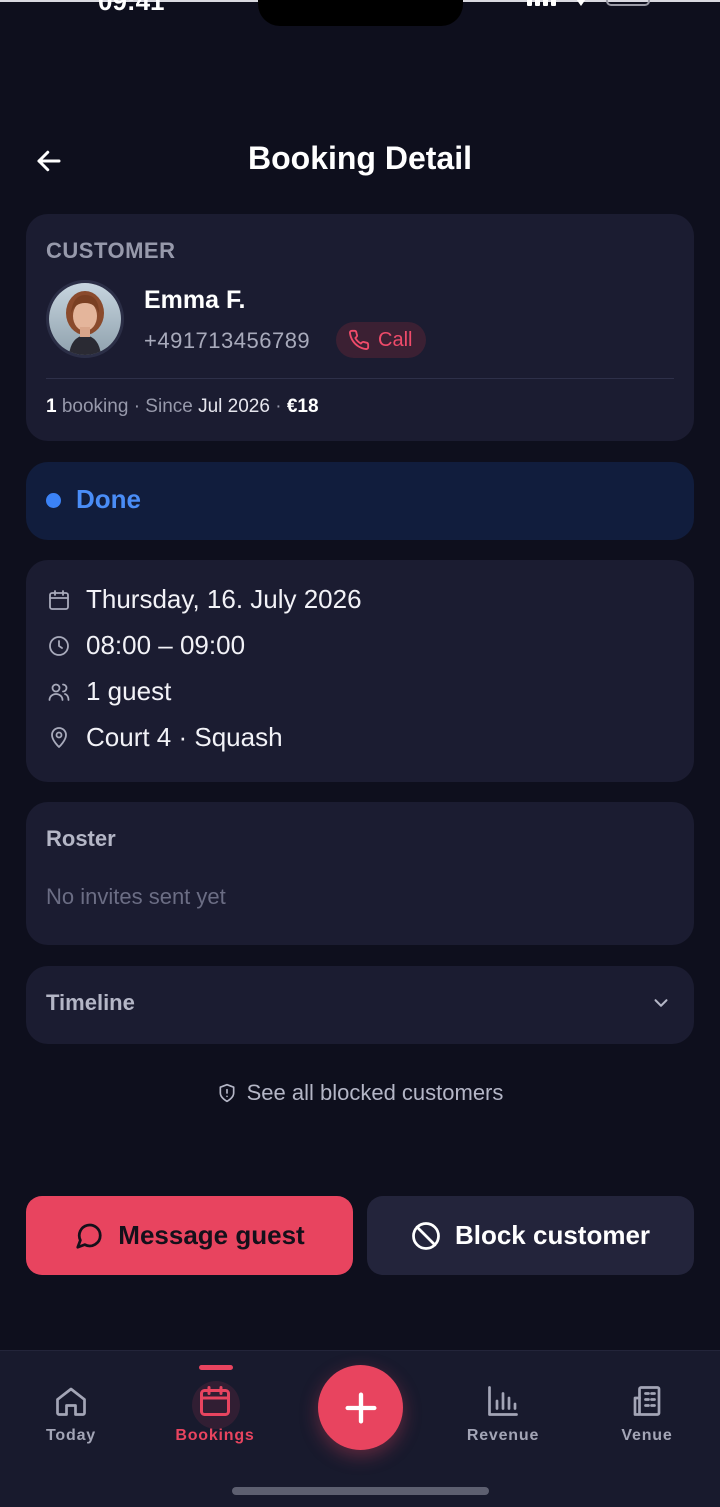 This screenshot has width=720, height=1507. What do you see at coordinates (661, 1003) in the screenshot?
I see `chevron-down-icon` at bounding box center [661, 1003].